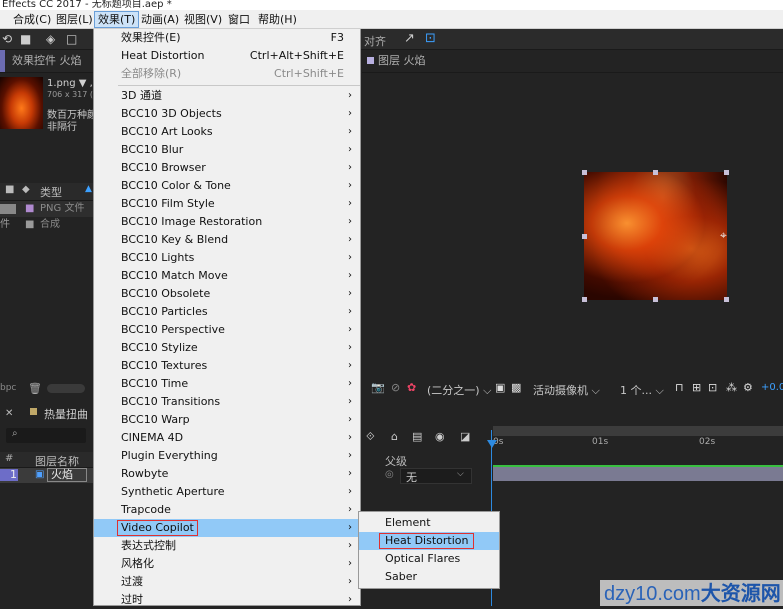 The width and height of the screenshot is (783, 609). I want to click on region-icon: ▣, so click(500, 387).